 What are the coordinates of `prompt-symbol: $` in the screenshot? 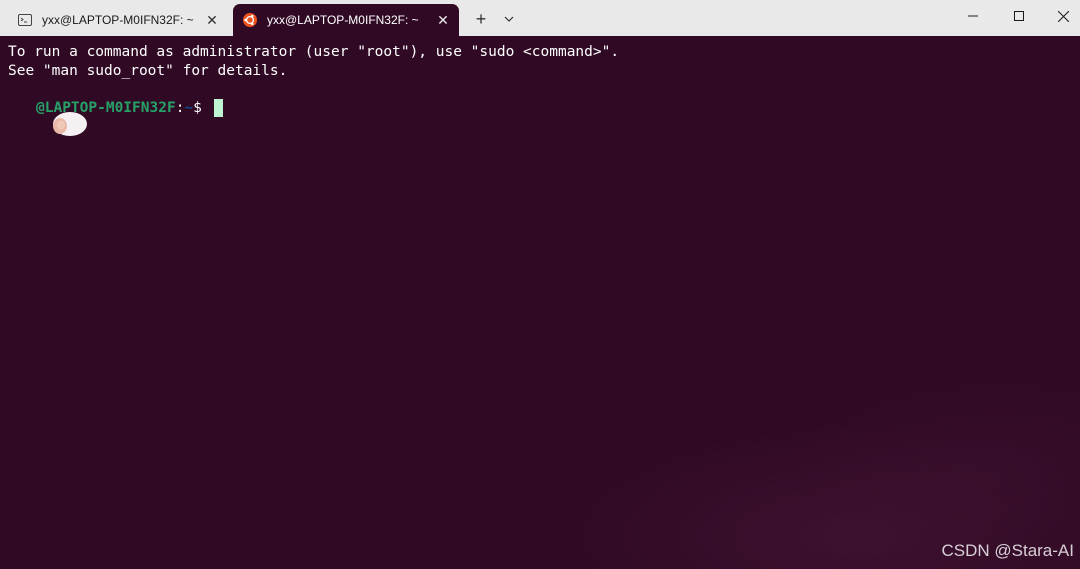 It's located at (197, 108).